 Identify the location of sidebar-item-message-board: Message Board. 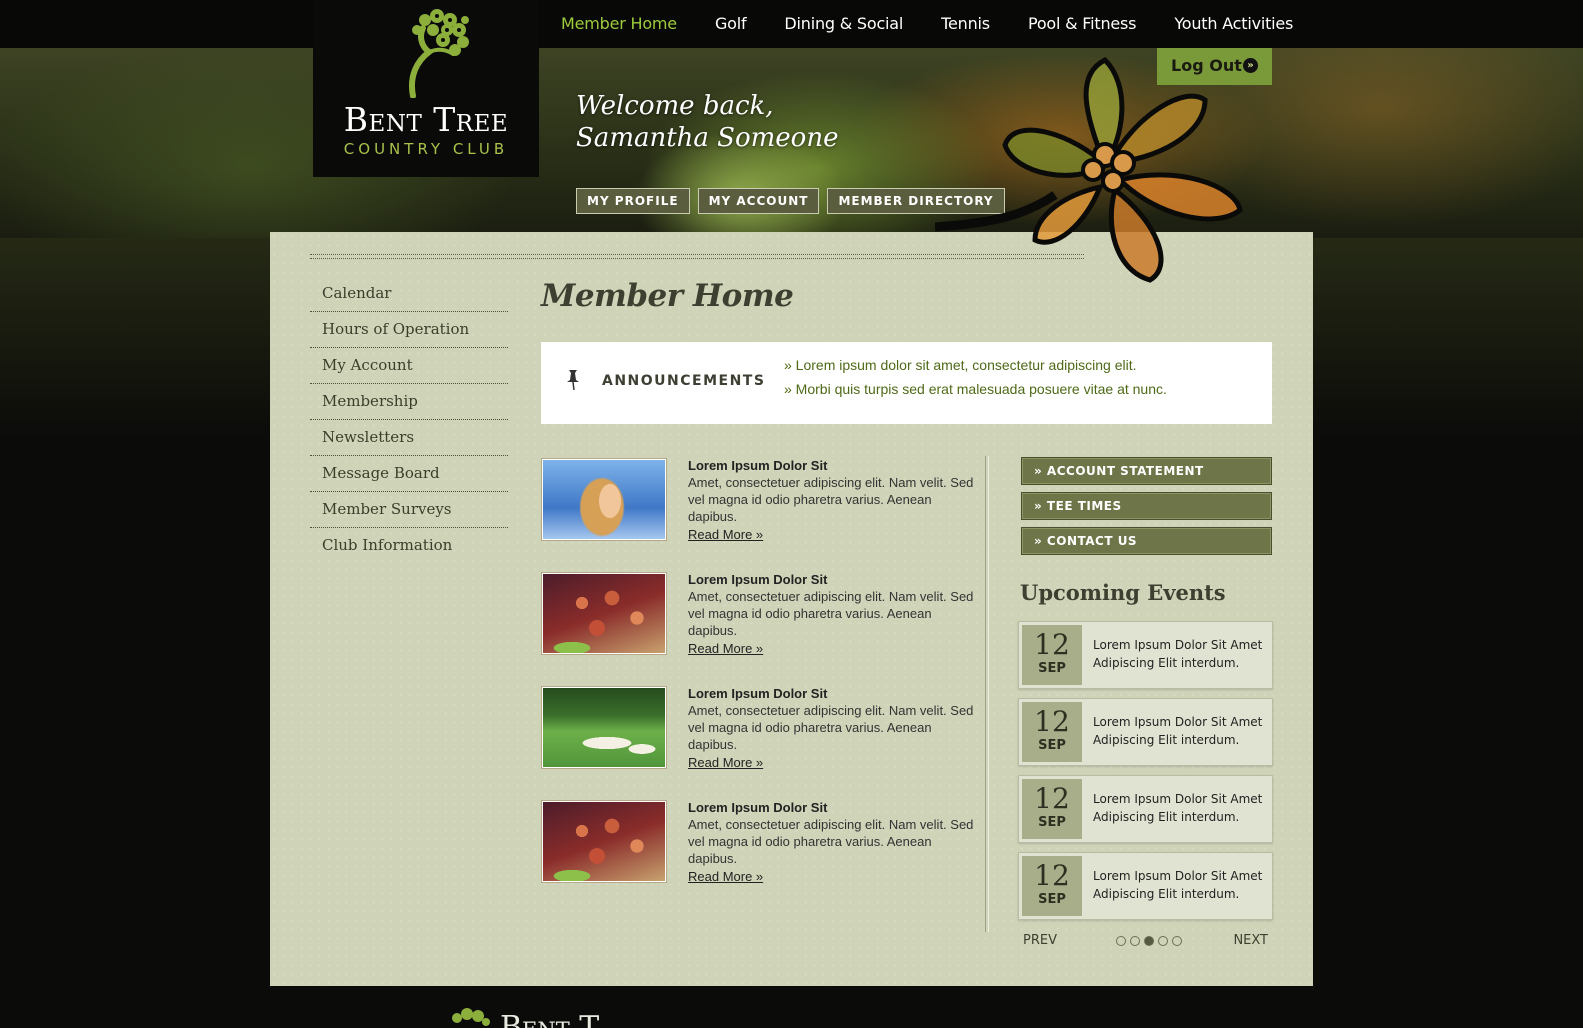
(409, 474).